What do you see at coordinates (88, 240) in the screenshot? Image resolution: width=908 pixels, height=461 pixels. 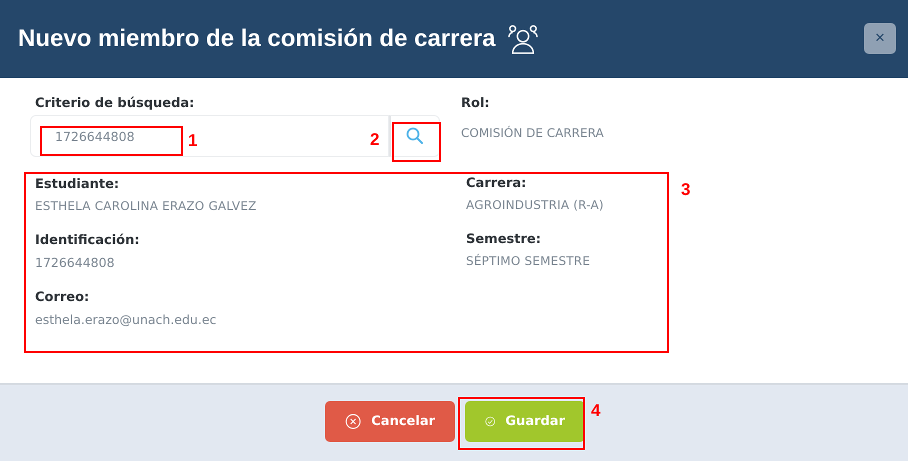 I see `field-label: Identificación:` at bounding box center [88, 240].